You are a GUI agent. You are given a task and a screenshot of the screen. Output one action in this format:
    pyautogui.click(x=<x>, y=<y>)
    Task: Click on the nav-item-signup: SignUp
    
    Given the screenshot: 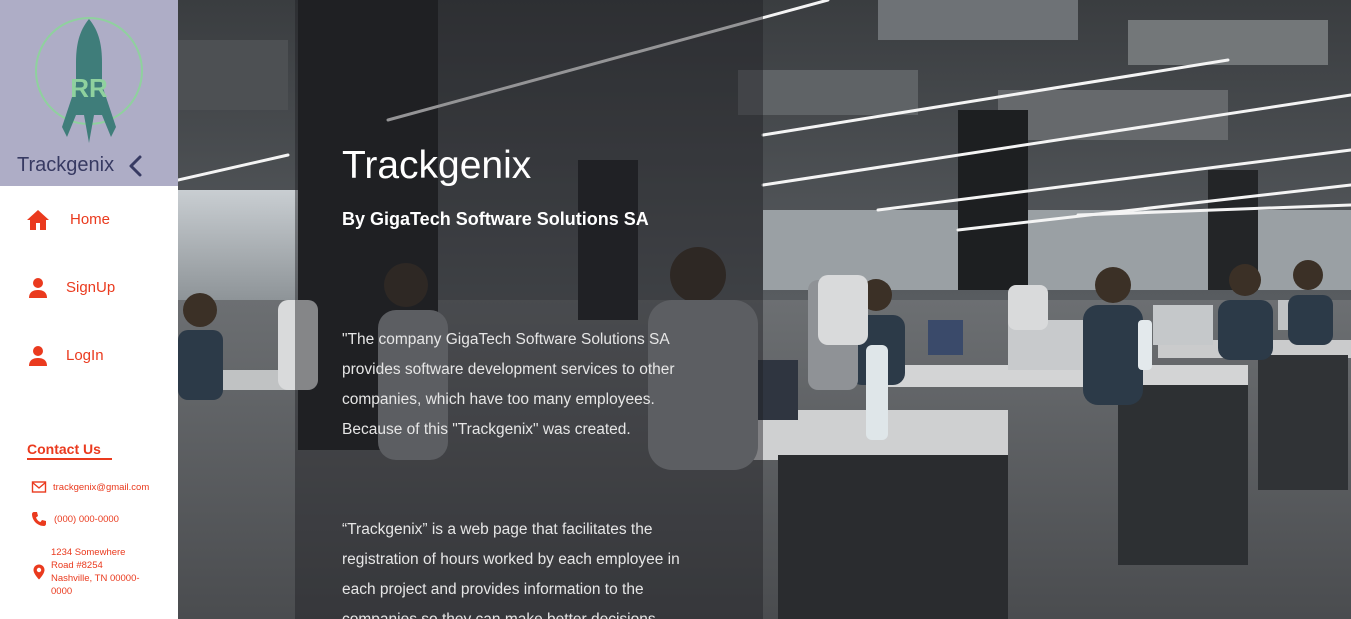 What is the action you would take?
    pyautogui.click(x=89, y=288)
    